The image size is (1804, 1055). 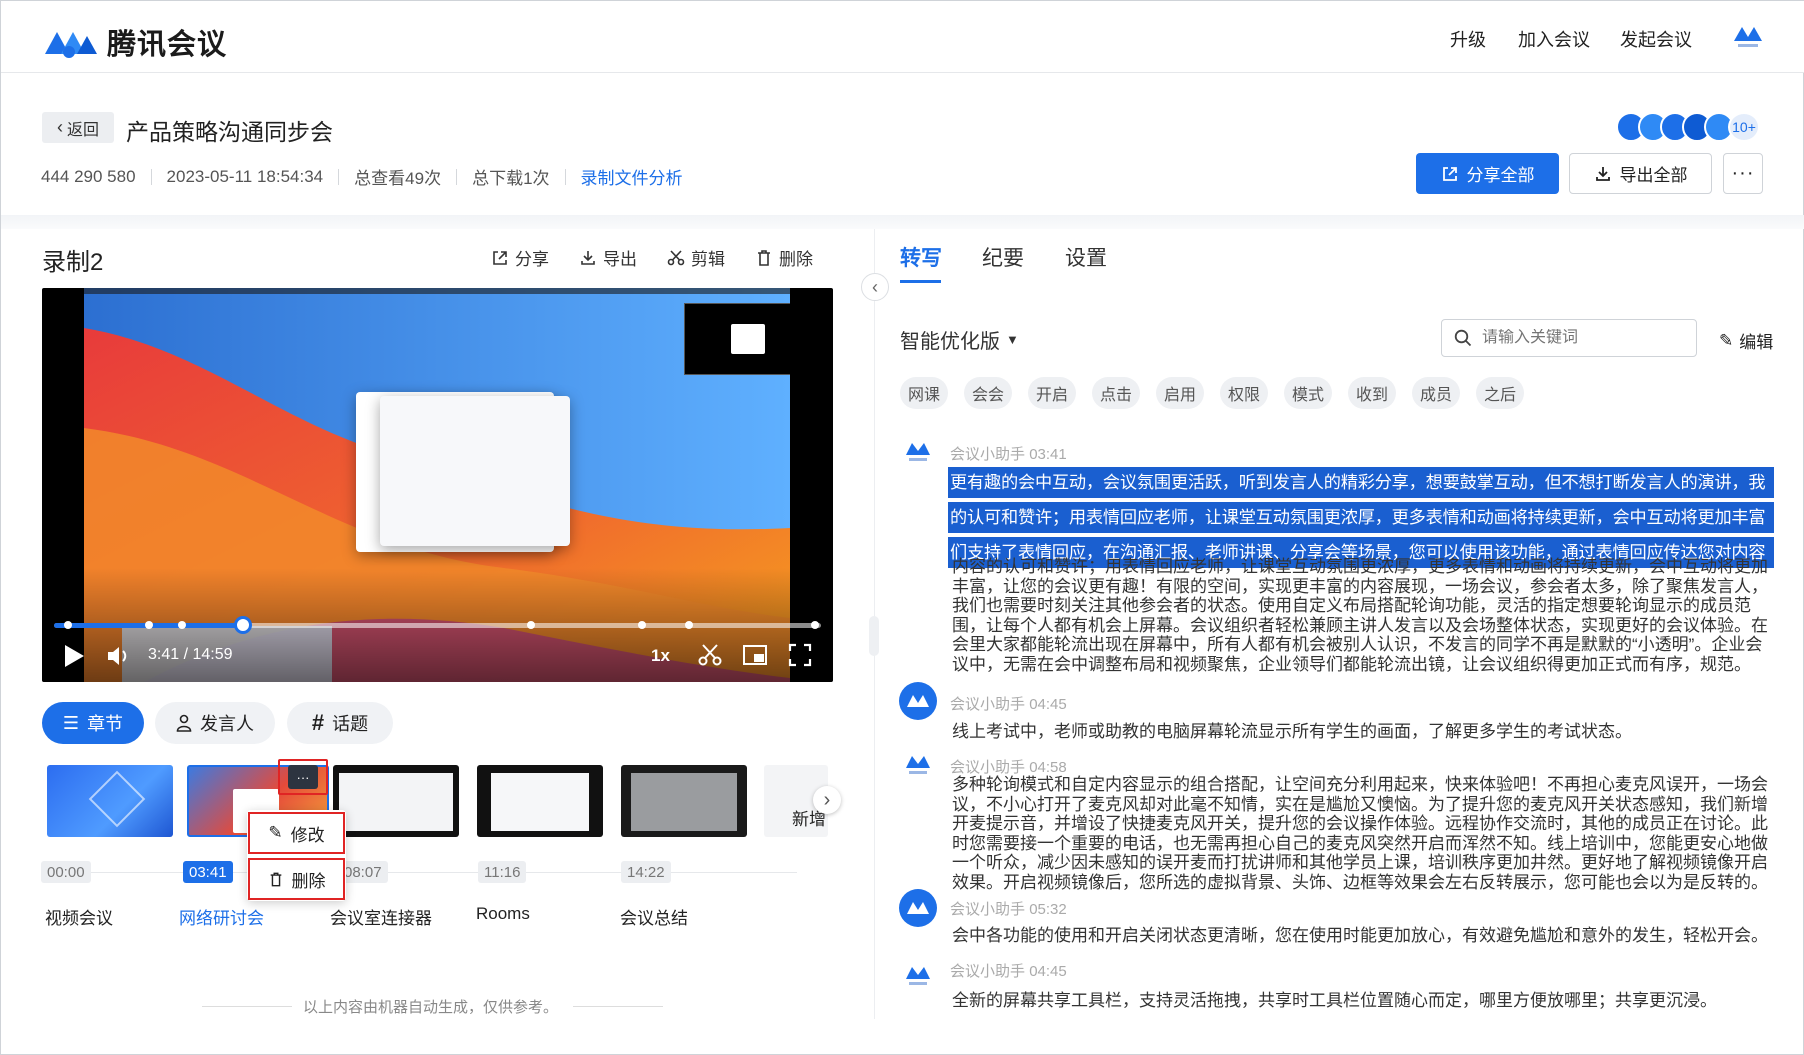 I want to click on tab-transcript: 转写, so click(x=921, y=257).